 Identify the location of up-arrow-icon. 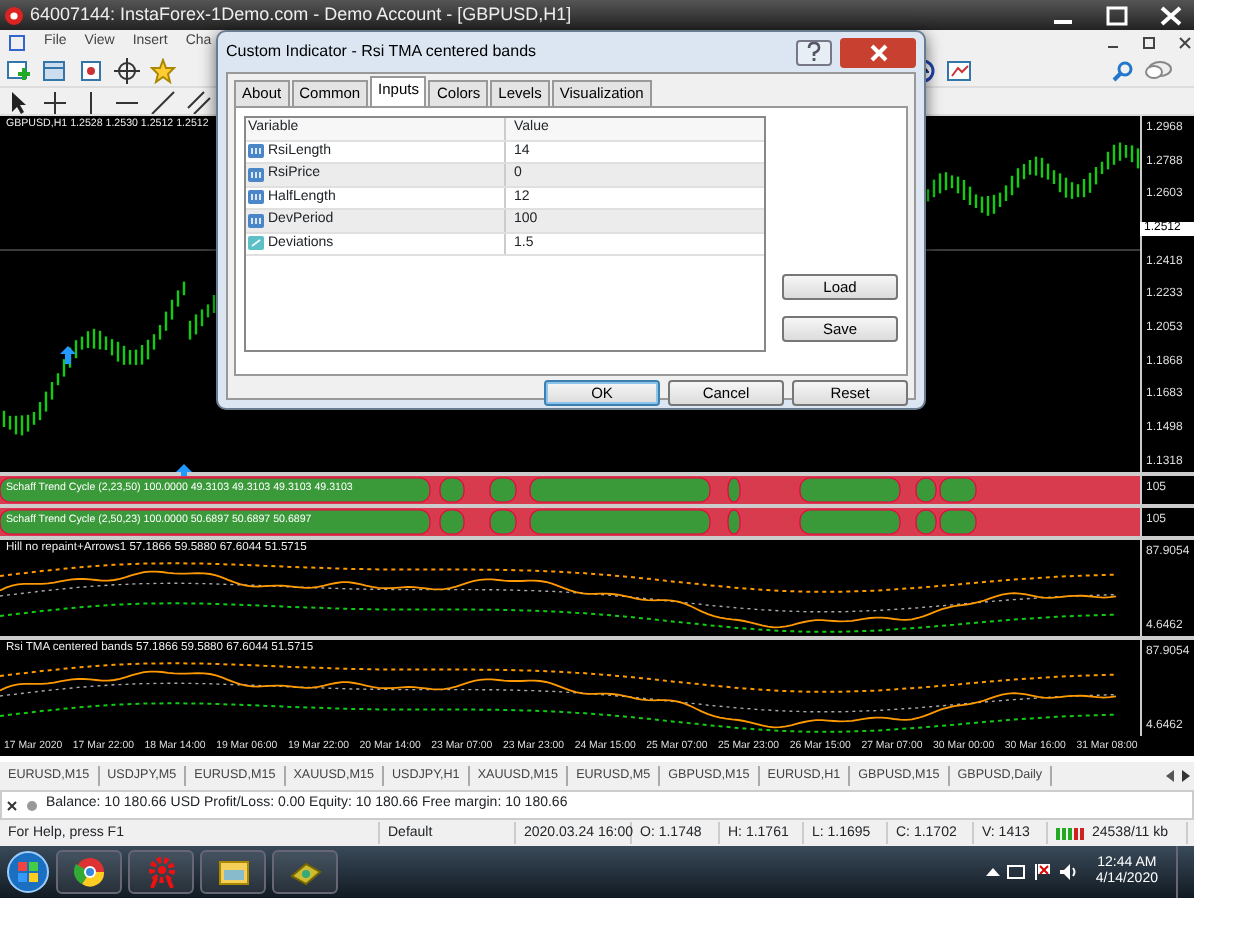
(68, 355).